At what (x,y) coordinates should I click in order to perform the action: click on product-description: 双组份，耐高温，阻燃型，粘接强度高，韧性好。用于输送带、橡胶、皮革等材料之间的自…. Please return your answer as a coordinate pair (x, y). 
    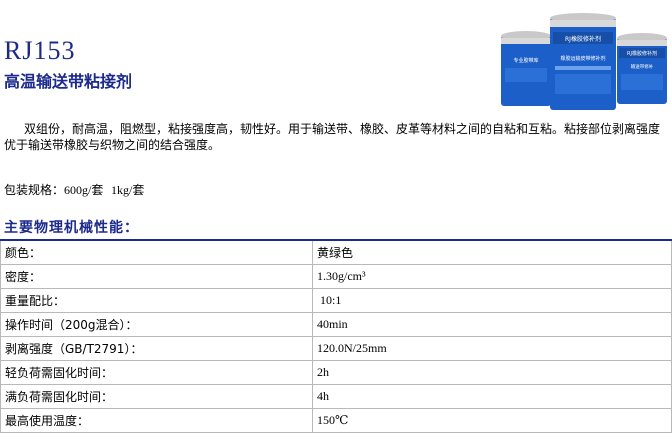
    Looking at the image, I should click on (332, 137).